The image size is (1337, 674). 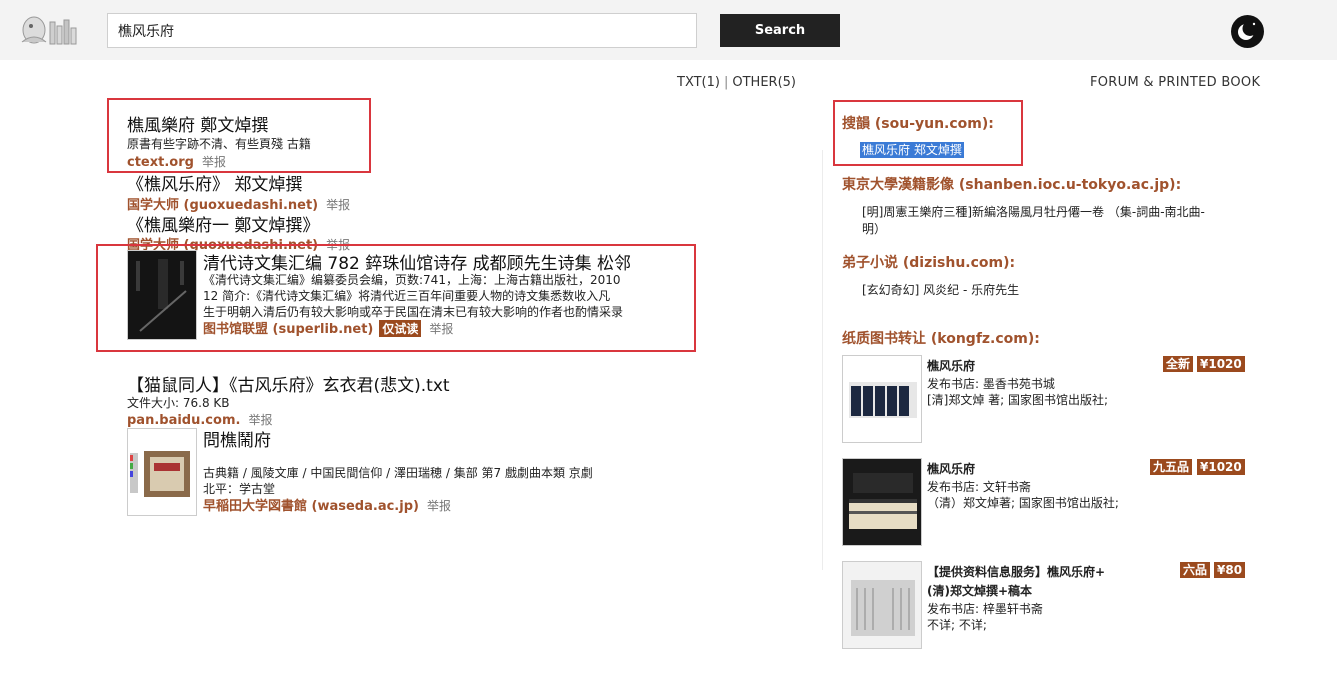 What do you see at coordinates (219, 144) in the screenshot?
I see `result-description: 原書有些字跡不清、有些頁殘 古籍` at bounding box center [219, 144].